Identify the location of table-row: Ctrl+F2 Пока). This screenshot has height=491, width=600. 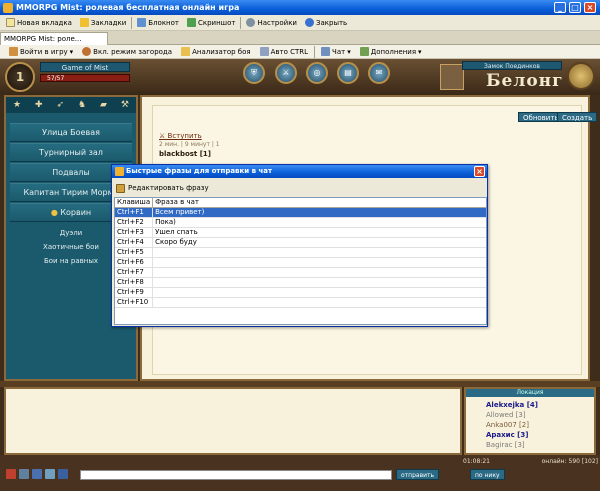
(300, 222).